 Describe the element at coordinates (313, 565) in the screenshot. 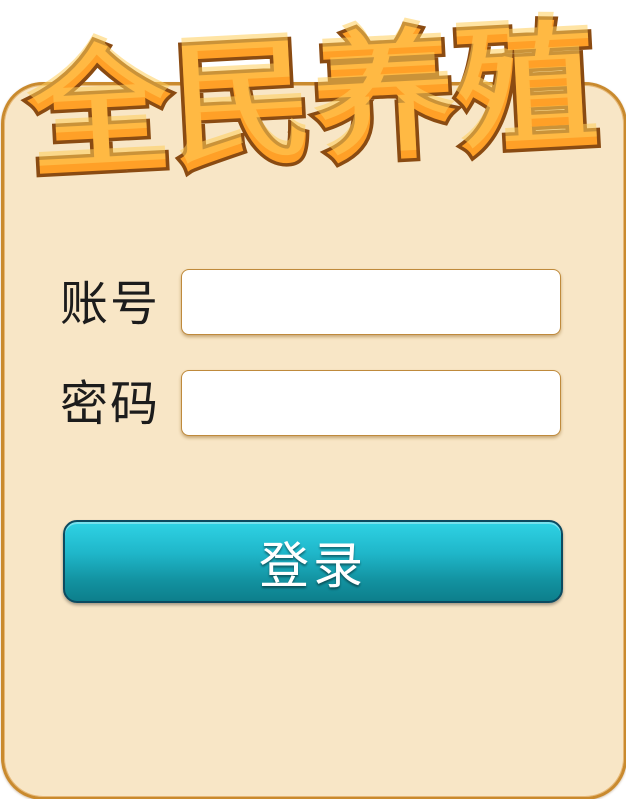

I see `login-button-label: 登录` at that location.